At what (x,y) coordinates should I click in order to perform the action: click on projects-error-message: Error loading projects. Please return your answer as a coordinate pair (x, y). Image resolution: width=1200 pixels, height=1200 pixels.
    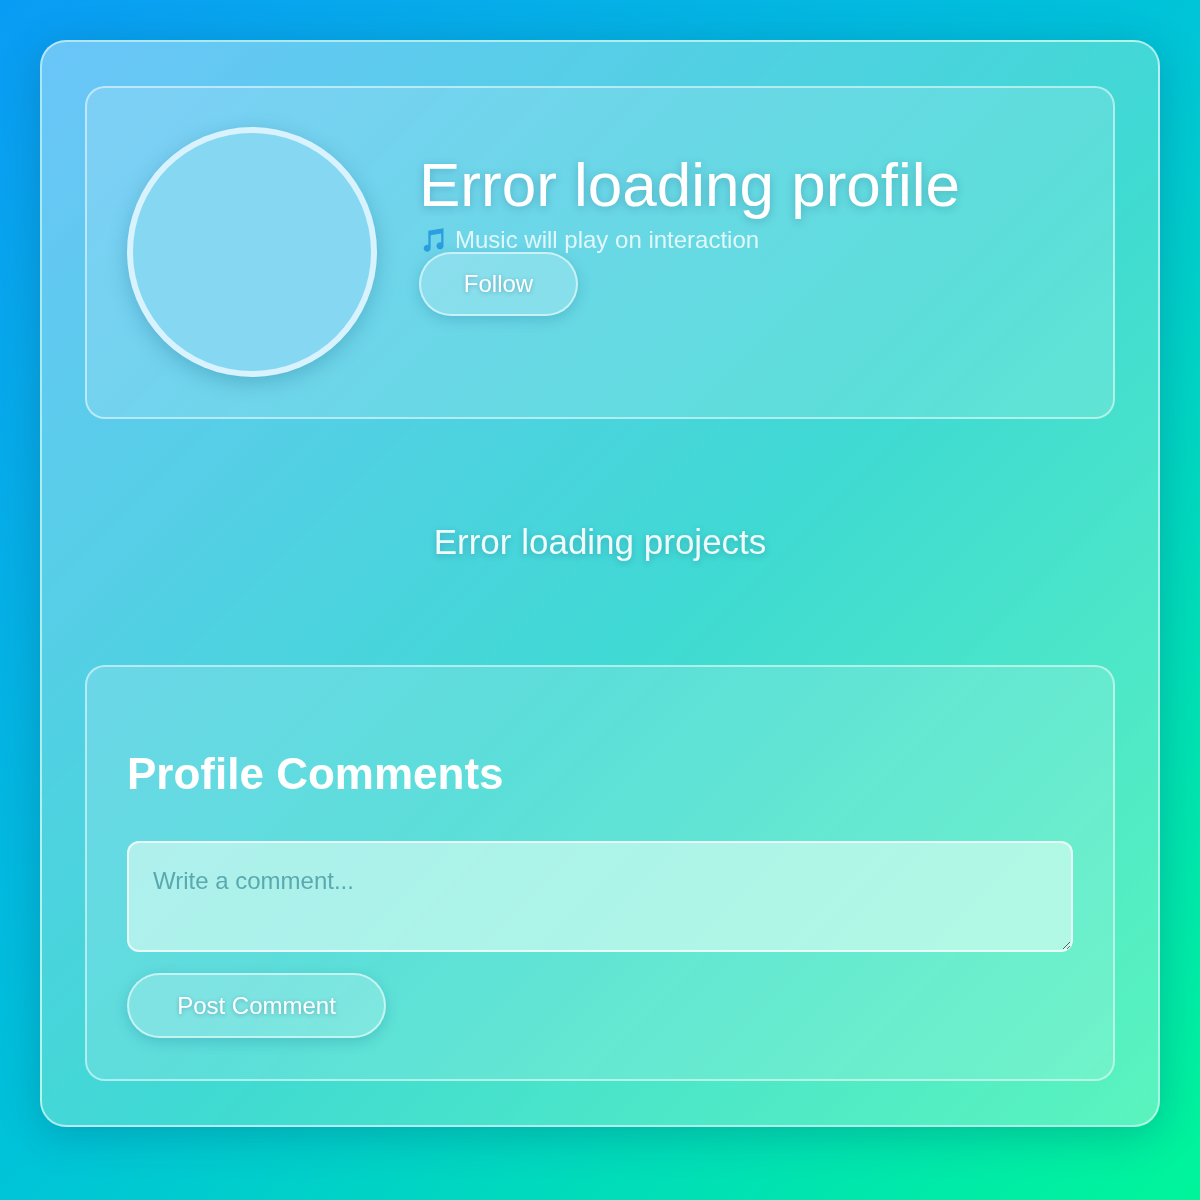
    Looking at the image, I should click on (600, 541).